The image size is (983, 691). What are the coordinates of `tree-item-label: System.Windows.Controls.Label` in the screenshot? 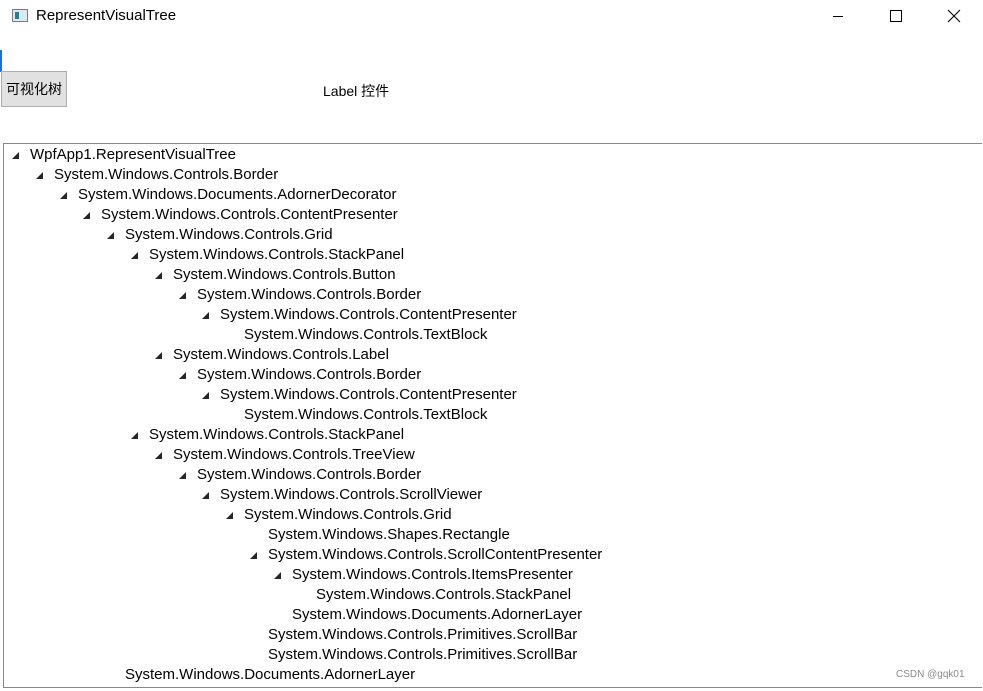 It's located at (281, 354).